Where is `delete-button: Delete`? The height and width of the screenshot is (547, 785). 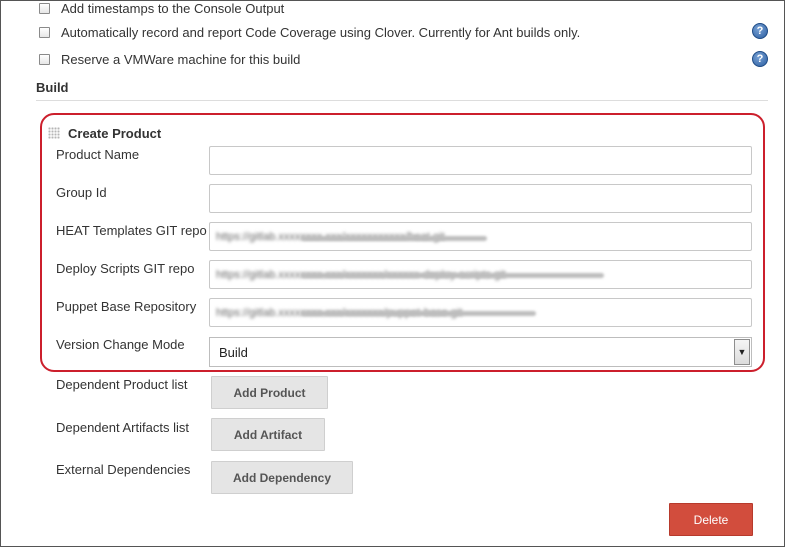 delete-button: Delete is located at coordinates (711, 519).